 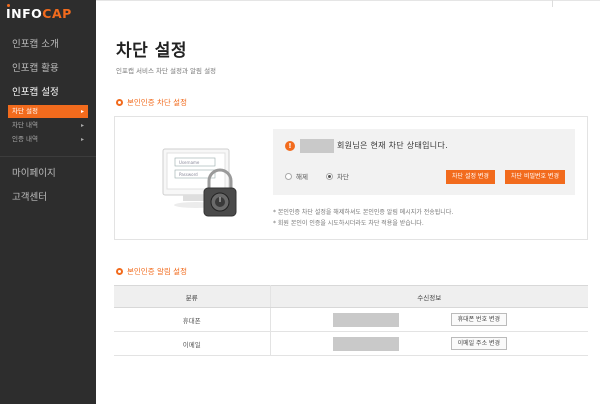 I want to click on nav-item-intro: 인포캡 소개, so click(x=48, y=45).